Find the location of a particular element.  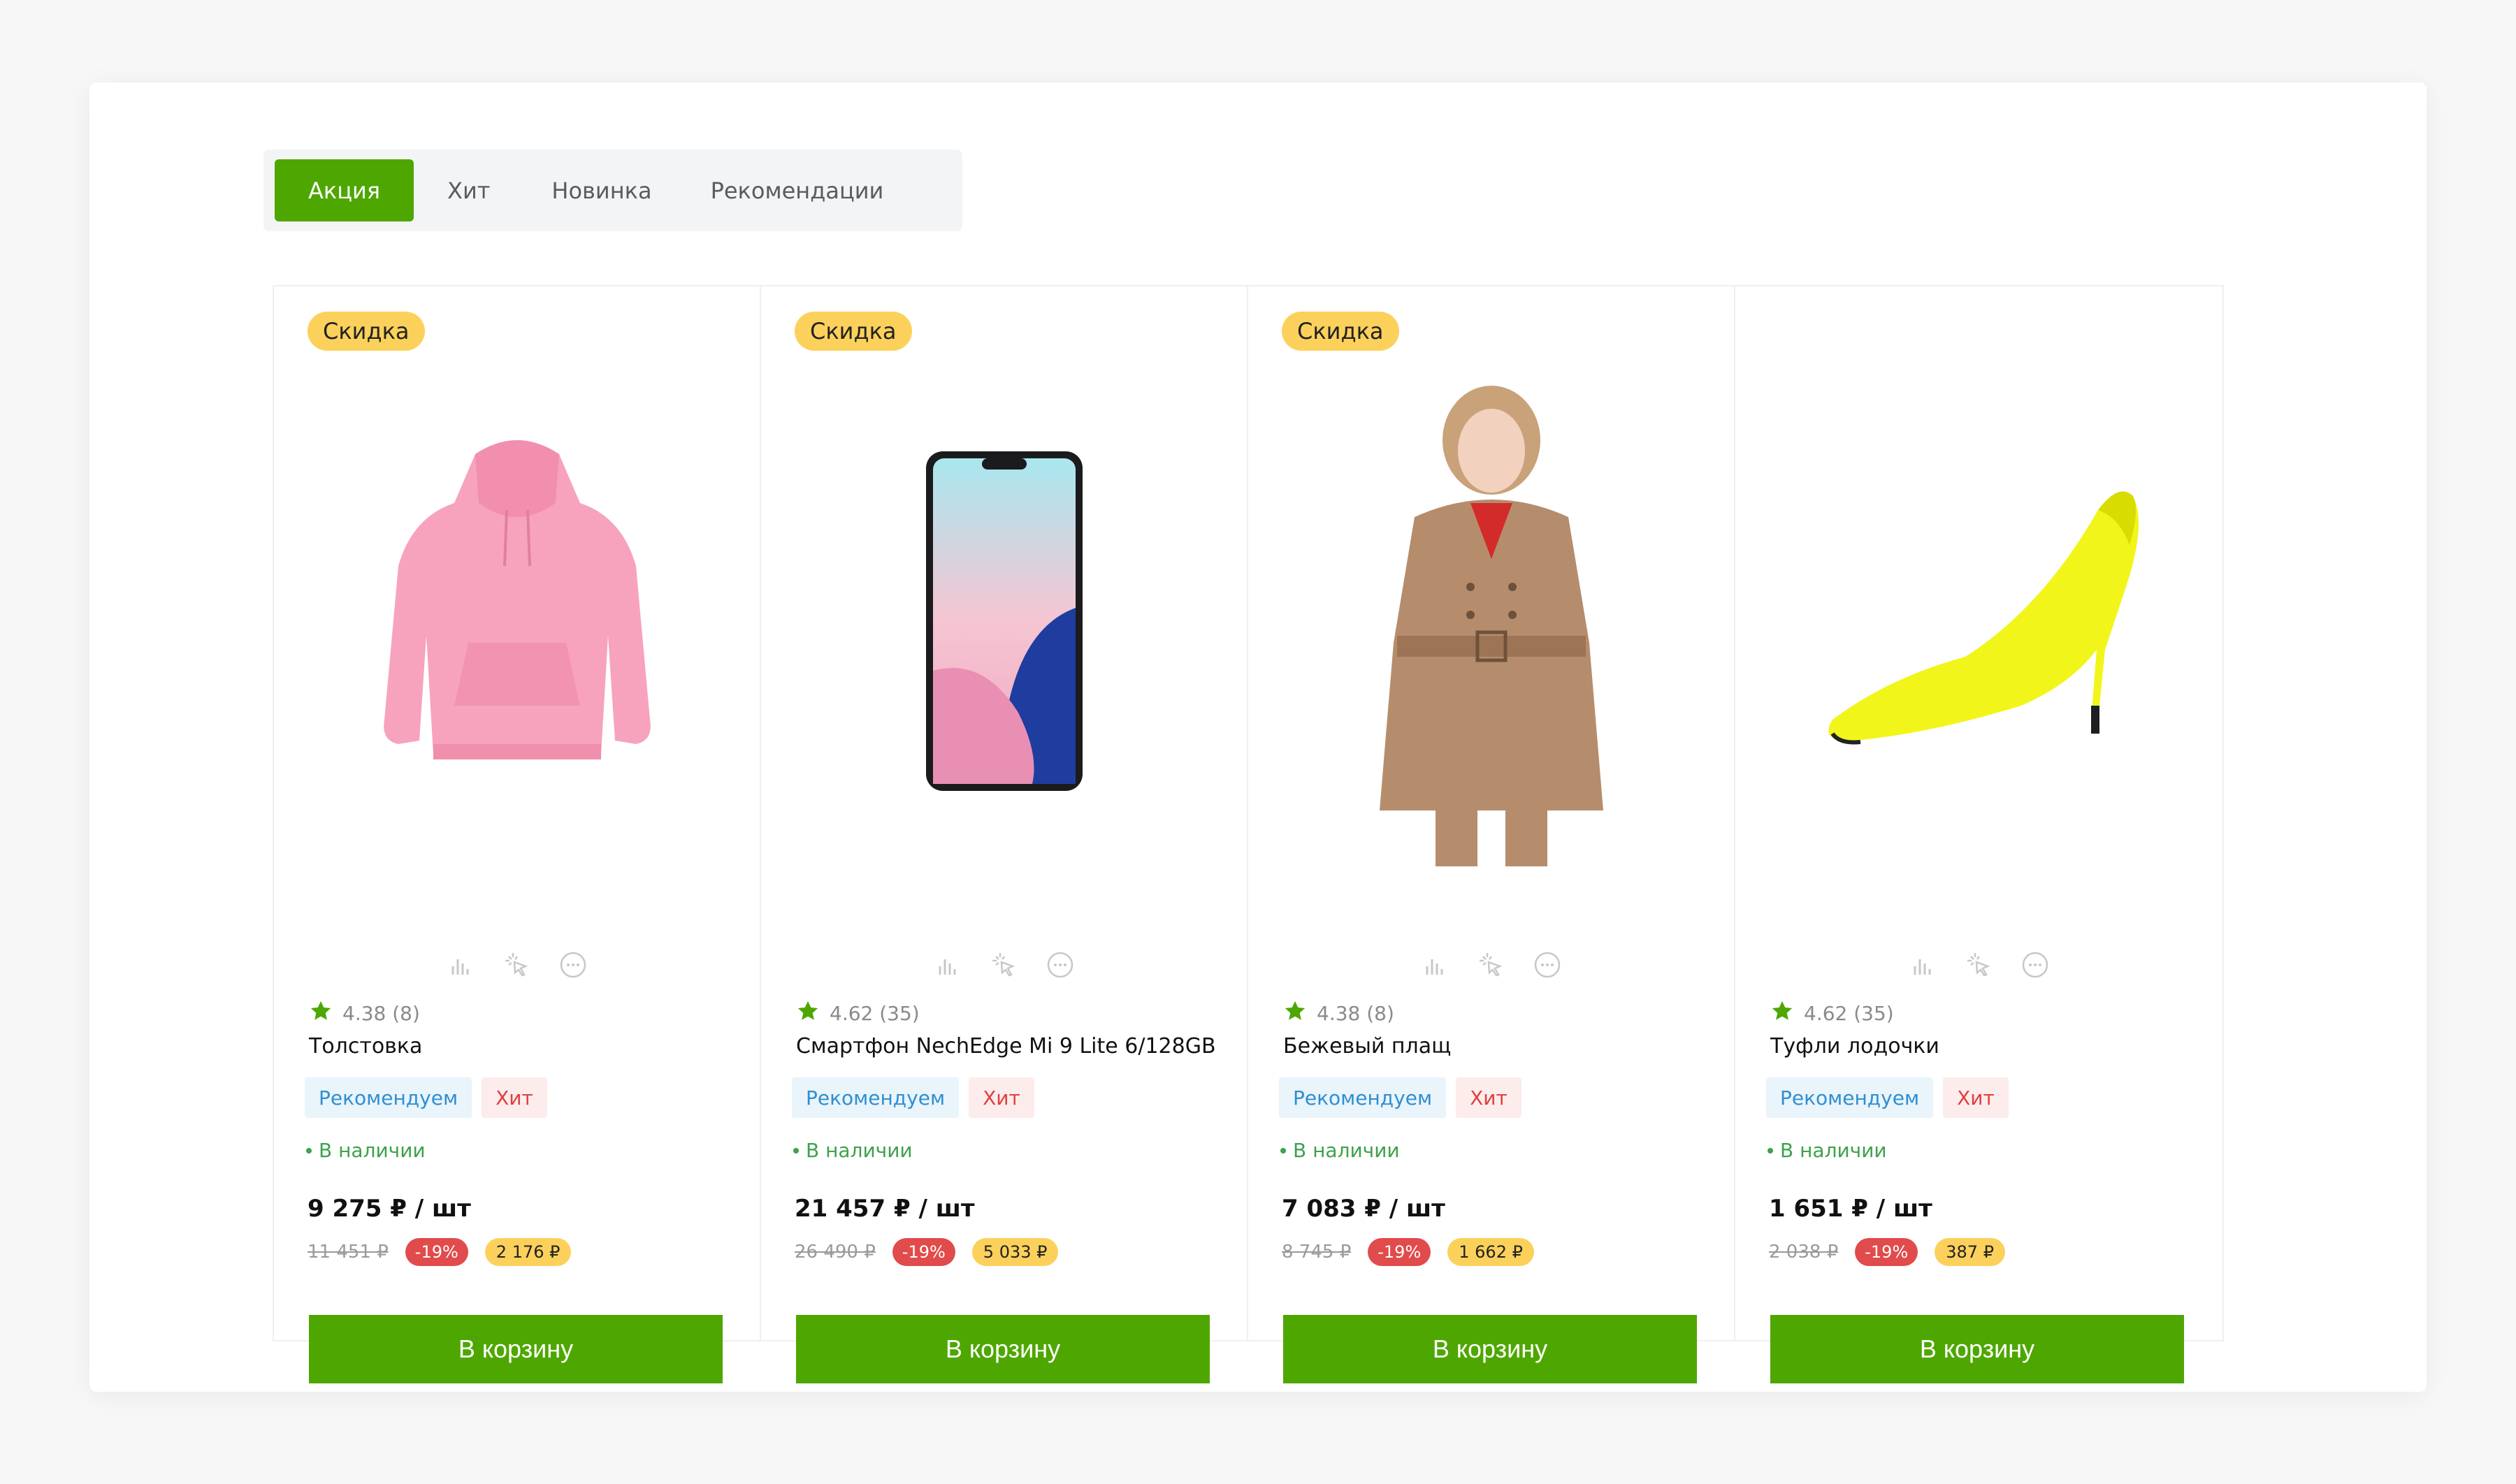

old-price: 11 451 ₽ is located at coordinates (348, 1252).